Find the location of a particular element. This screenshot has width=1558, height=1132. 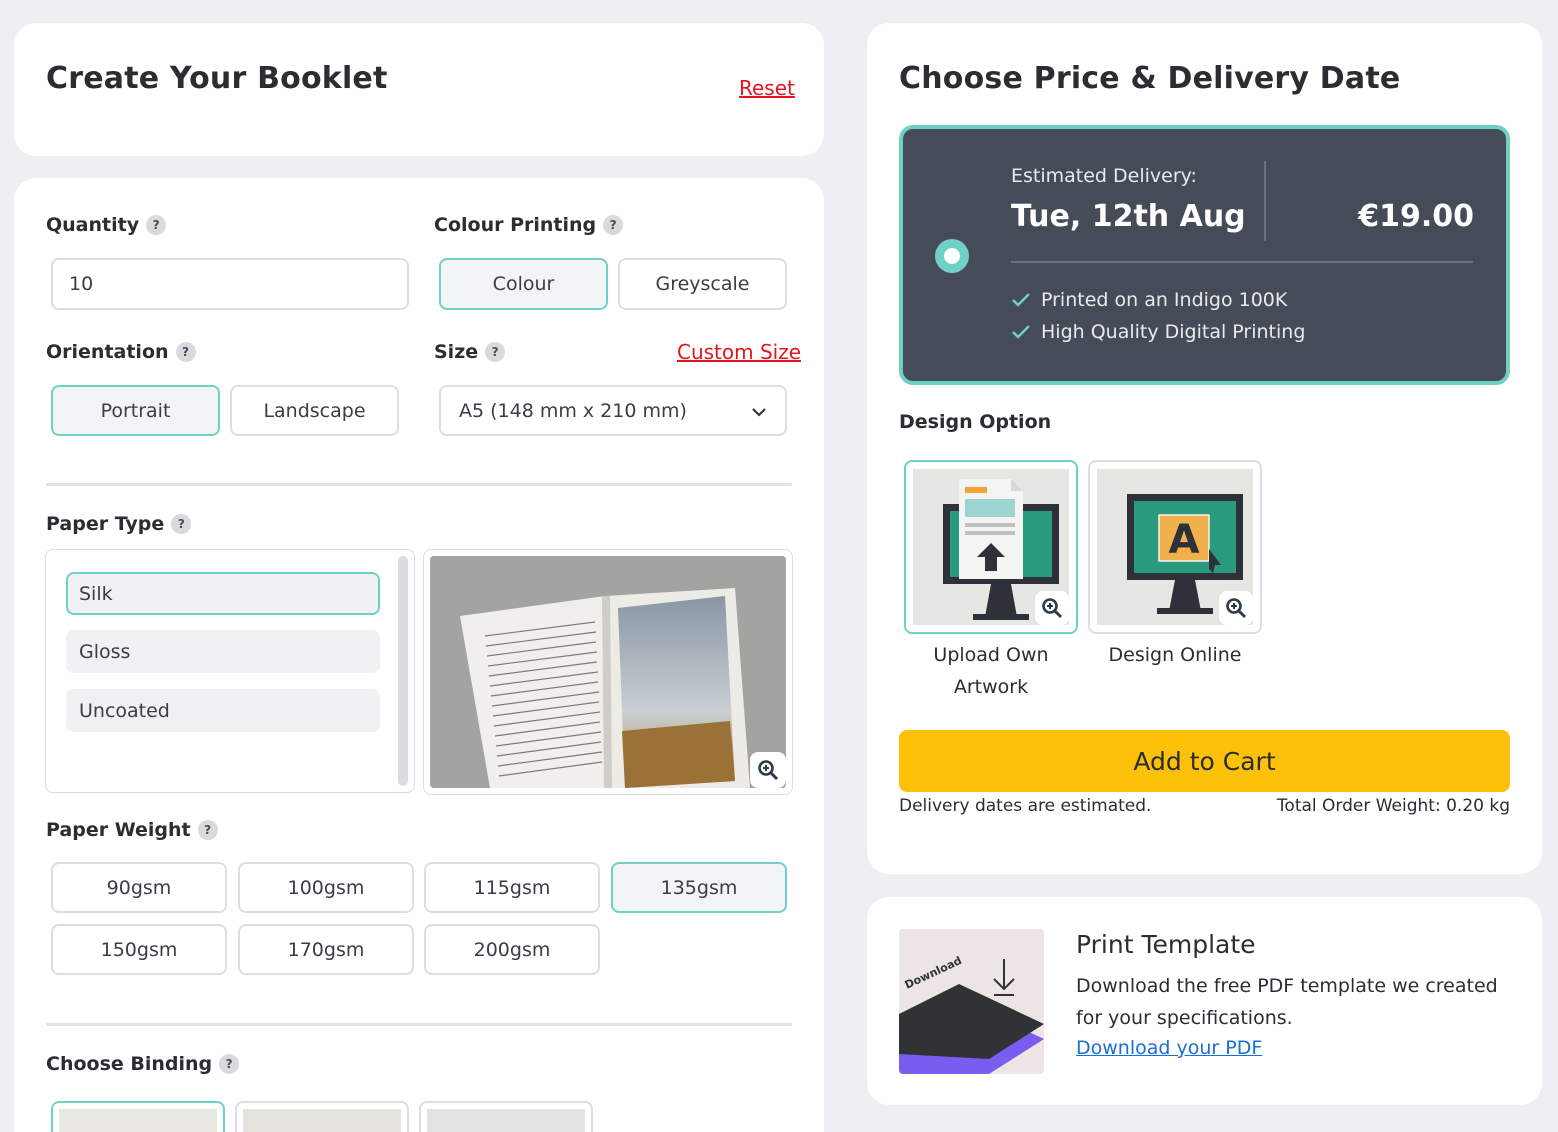

orientation-label: Orientation ? is located at coordinates (121, 352).